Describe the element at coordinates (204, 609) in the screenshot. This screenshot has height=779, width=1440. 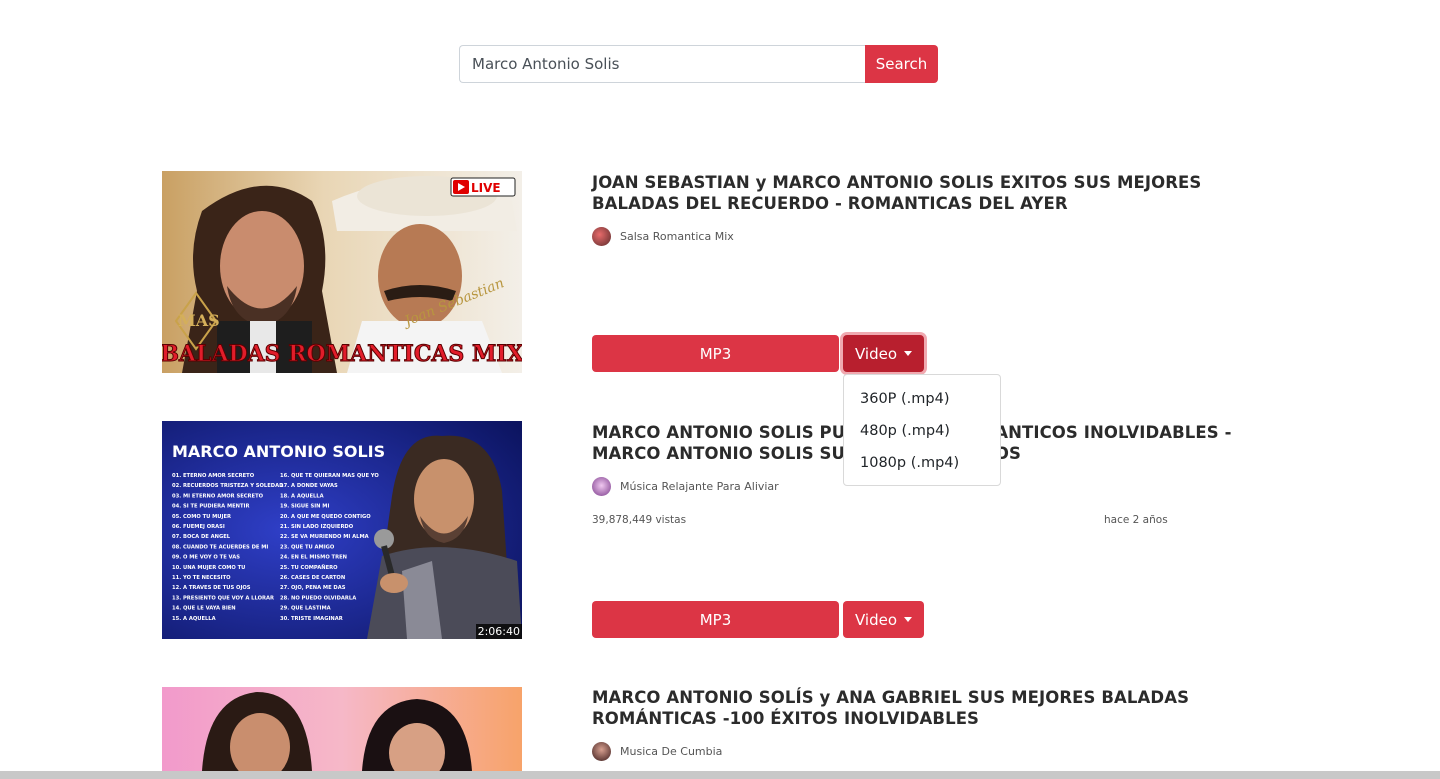
I see `track-label: 14. QUE LE VAYA BIEN` at that location.